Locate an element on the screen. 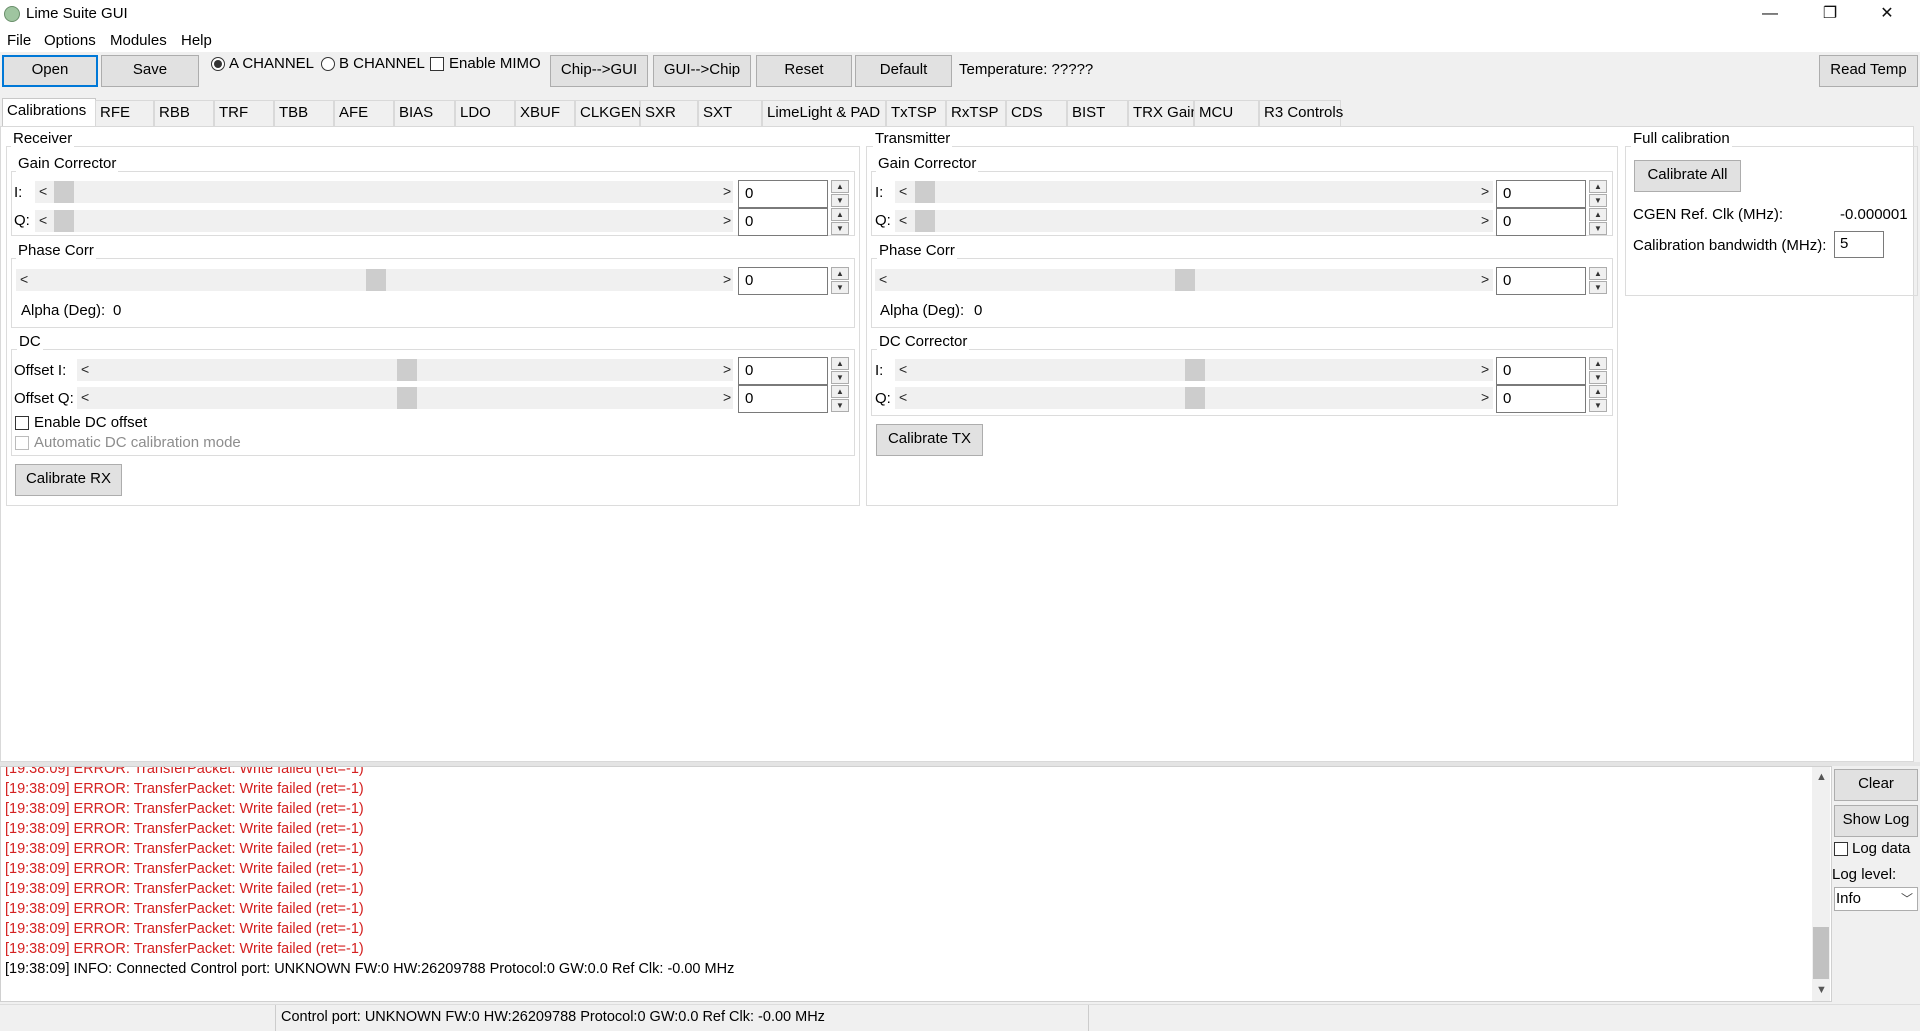 Image resolution: width=1920 pixels, height=1031 pixels. tab-sxr: SXR is located at coordinates (669, 113).